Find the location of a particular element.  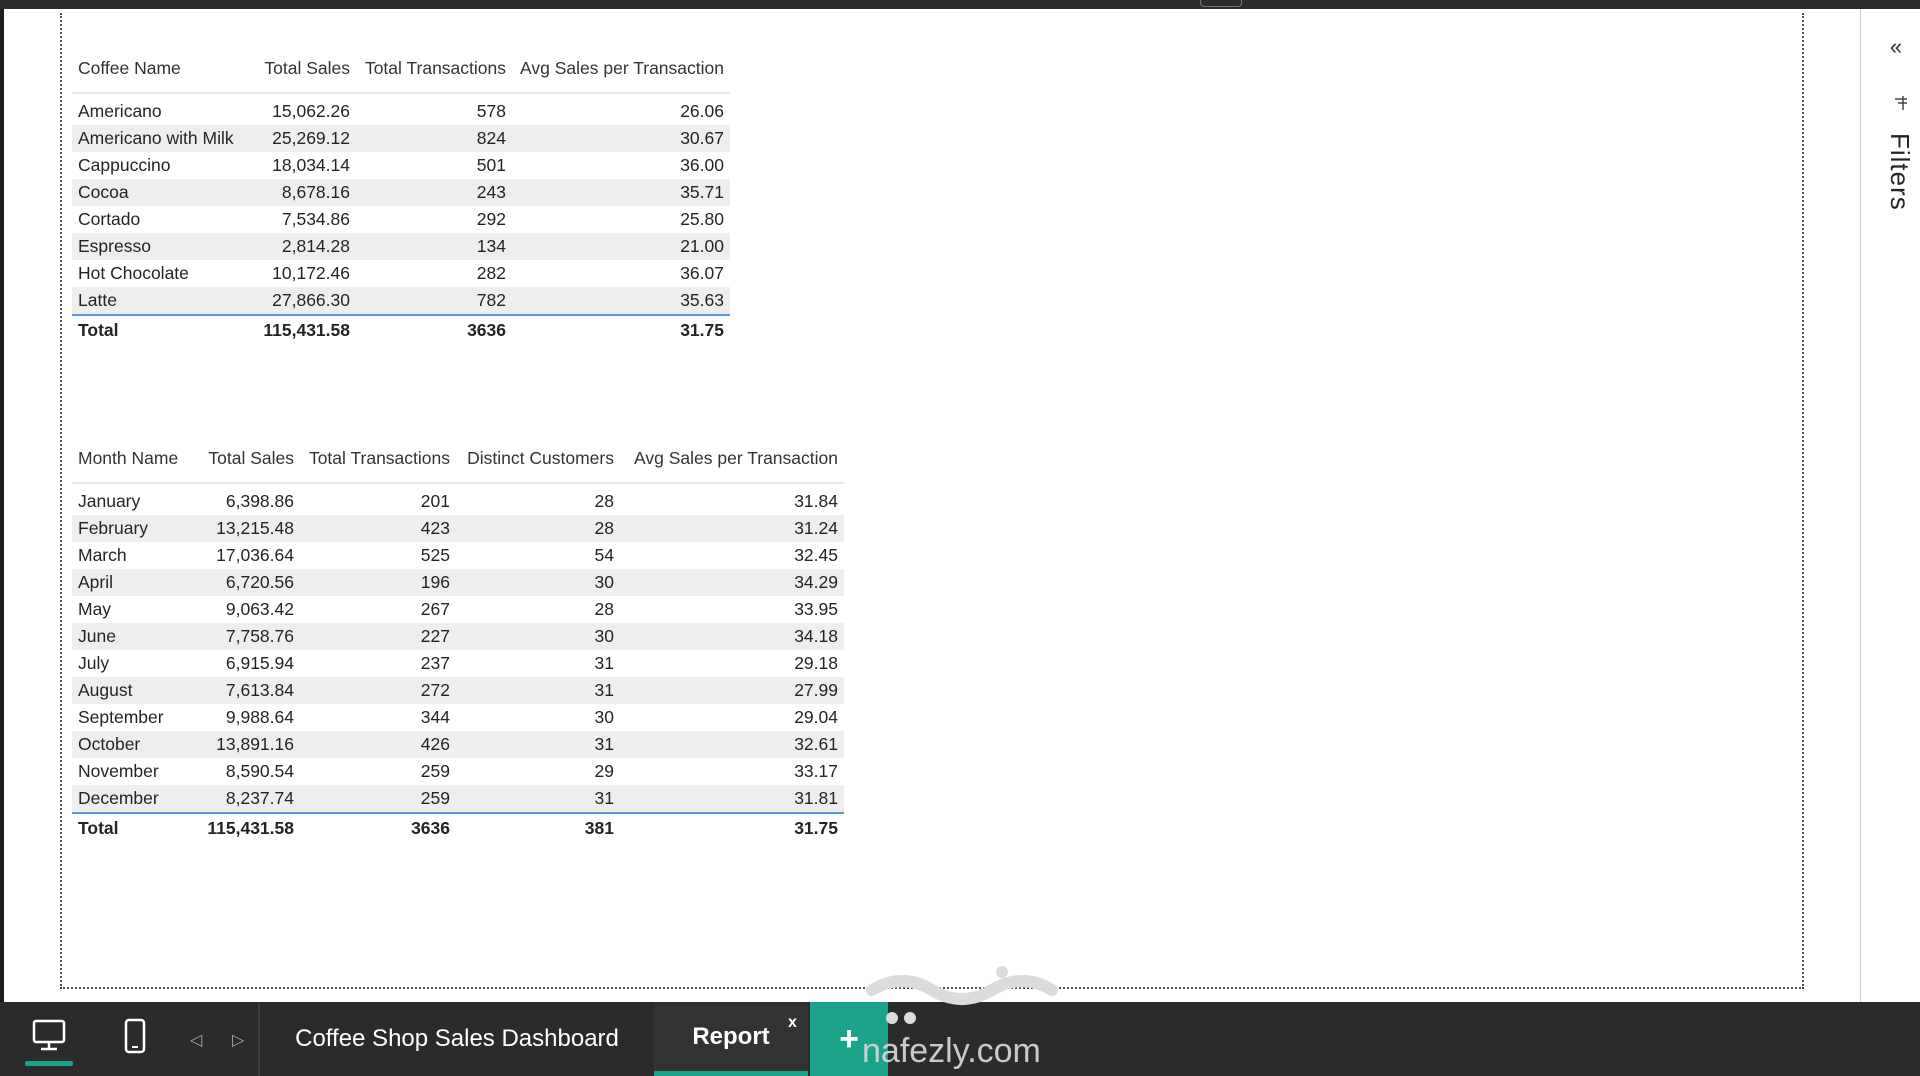

cell: 36.07 is located at coordinates (702, 273).